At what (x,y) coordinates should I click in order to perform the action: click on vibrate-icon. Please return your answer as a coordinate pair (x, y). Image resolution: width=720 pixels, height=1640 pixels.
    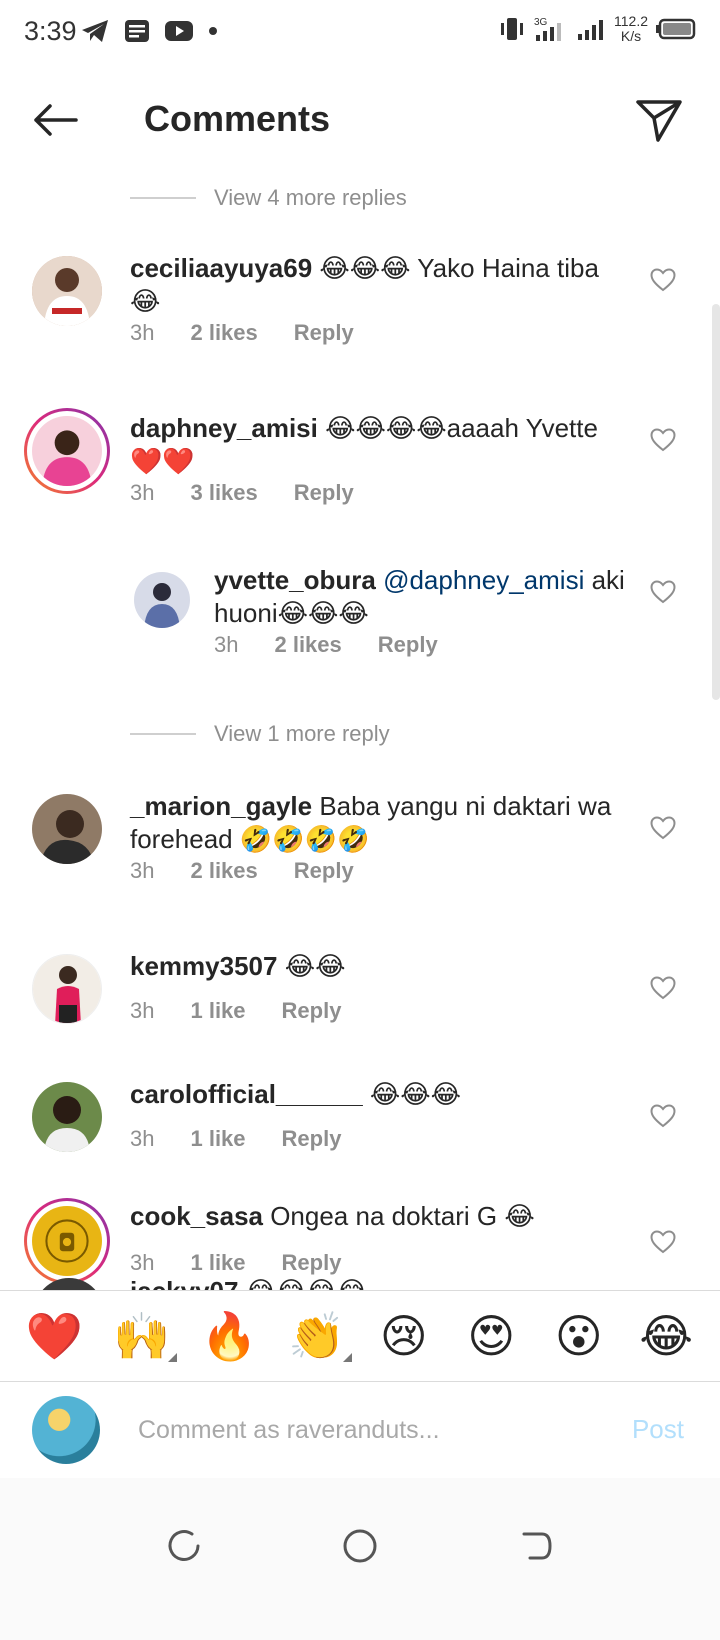
    Looking at the image, I should click on (512, 29).